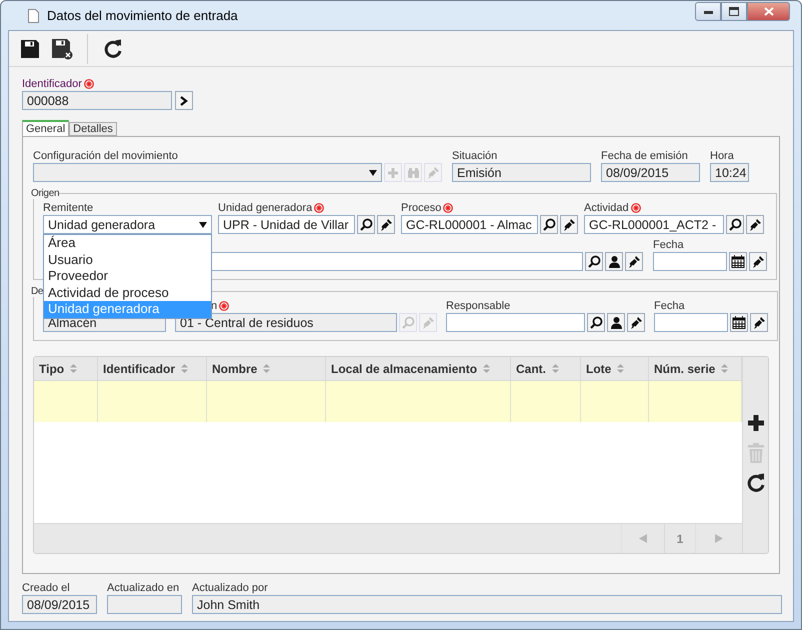  What do you see at coordinates (230, 588) in the screenshot?
I see `field-label: Actualizado por` at bounding box center [230, 588].